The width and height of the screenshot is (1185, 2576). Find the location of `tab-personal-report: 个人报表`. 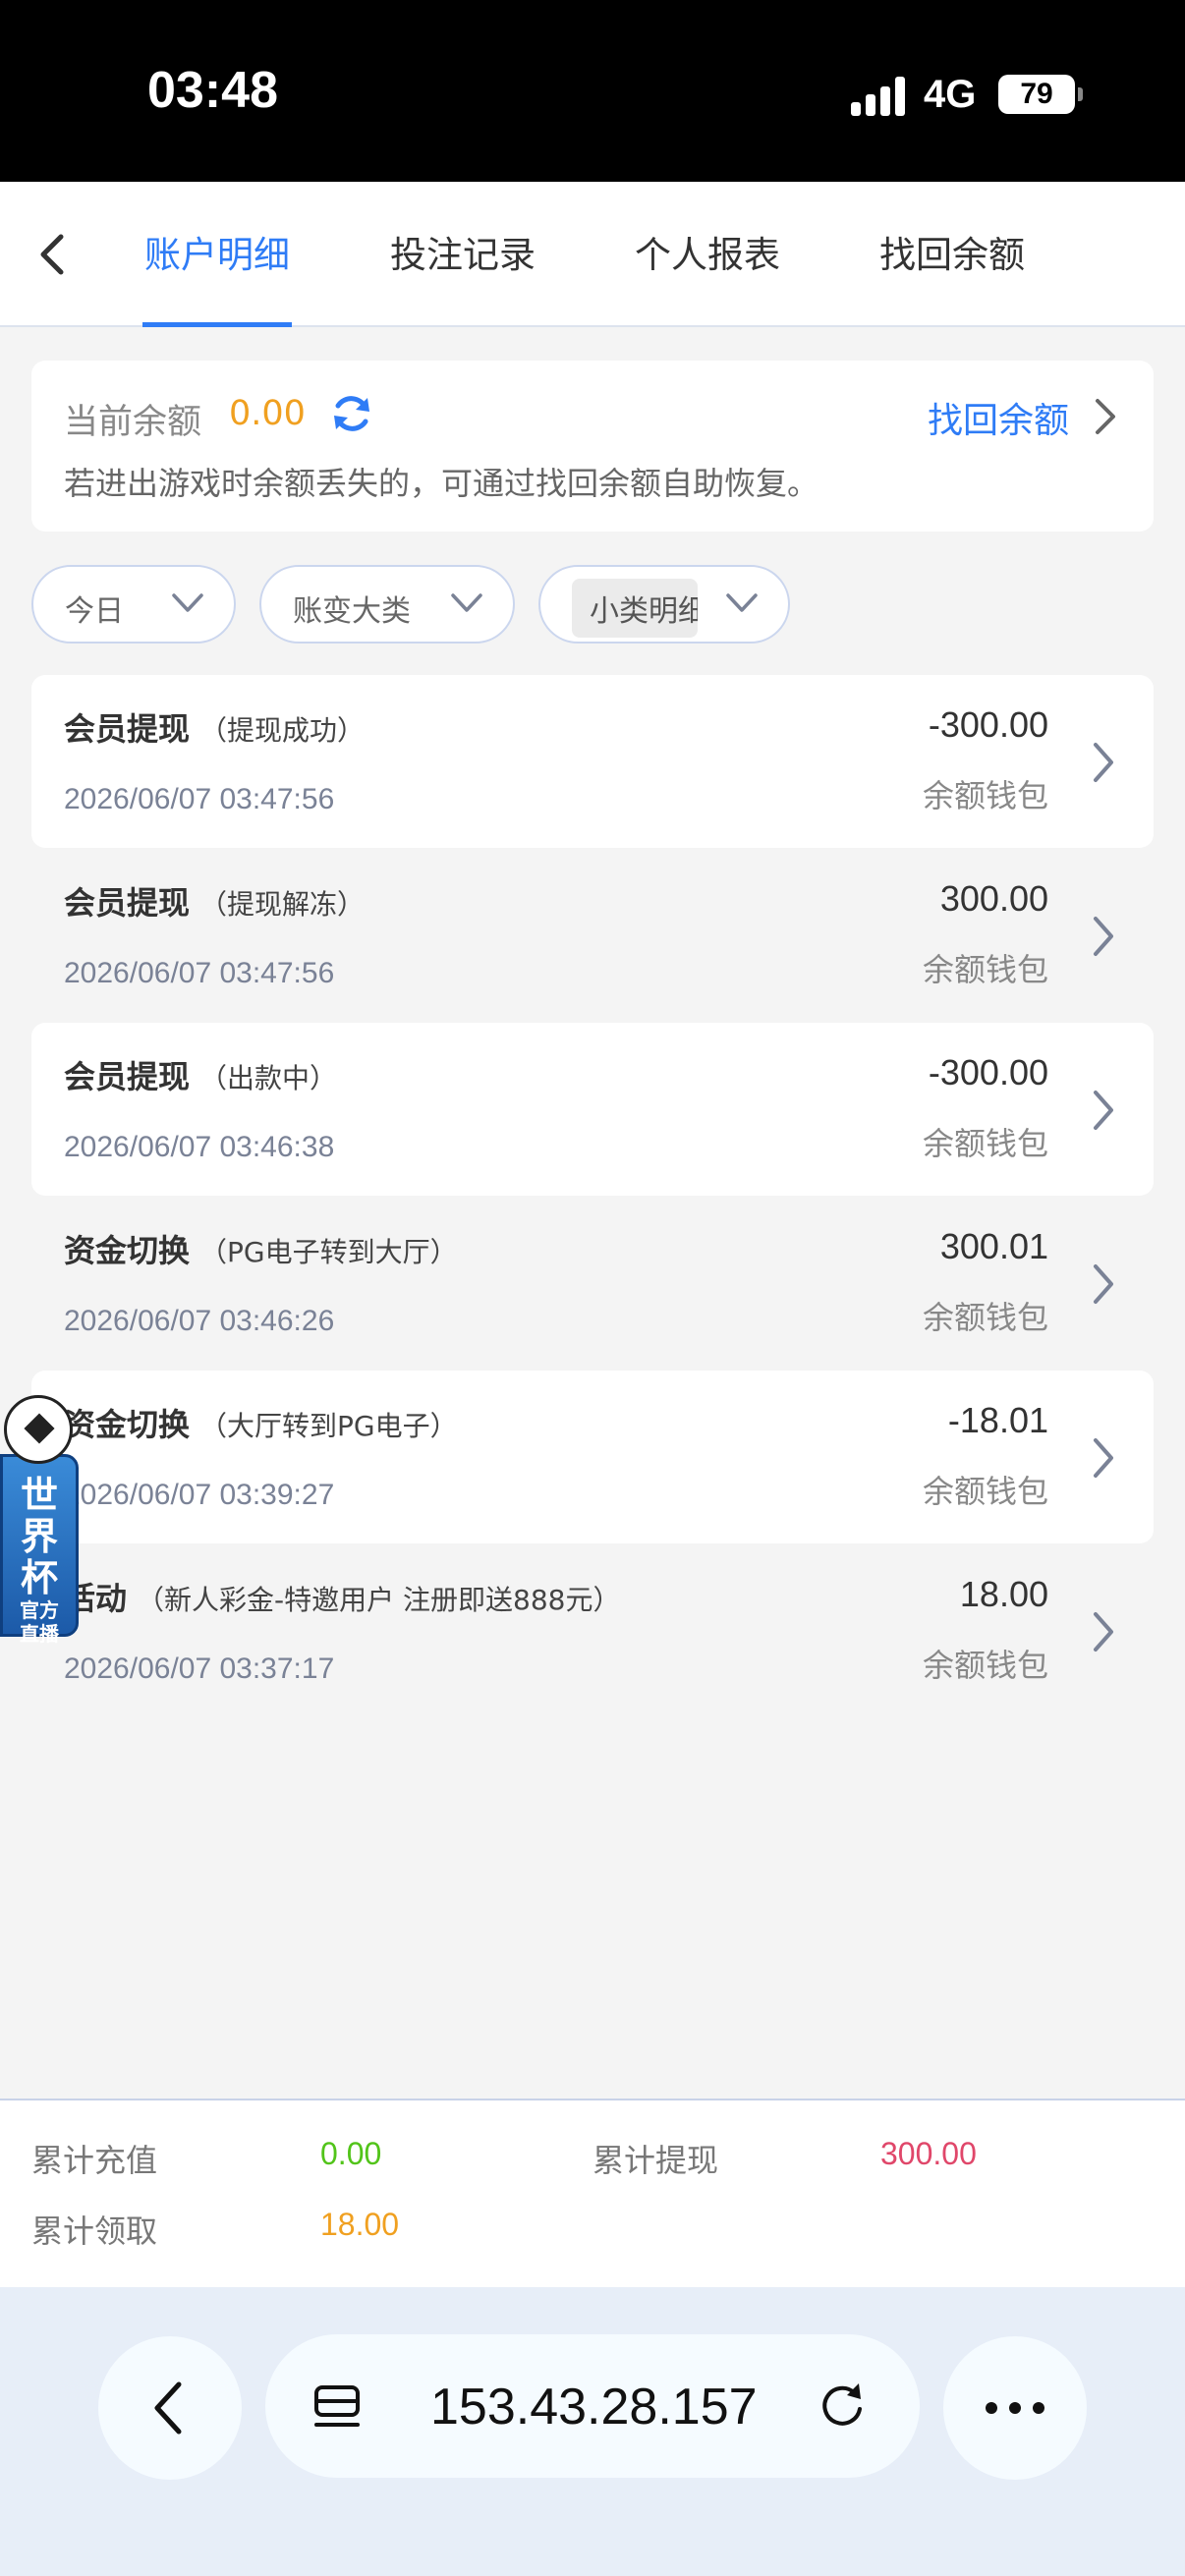

tab-personal-report: 个人报表 is located at coordinates (708, 276).